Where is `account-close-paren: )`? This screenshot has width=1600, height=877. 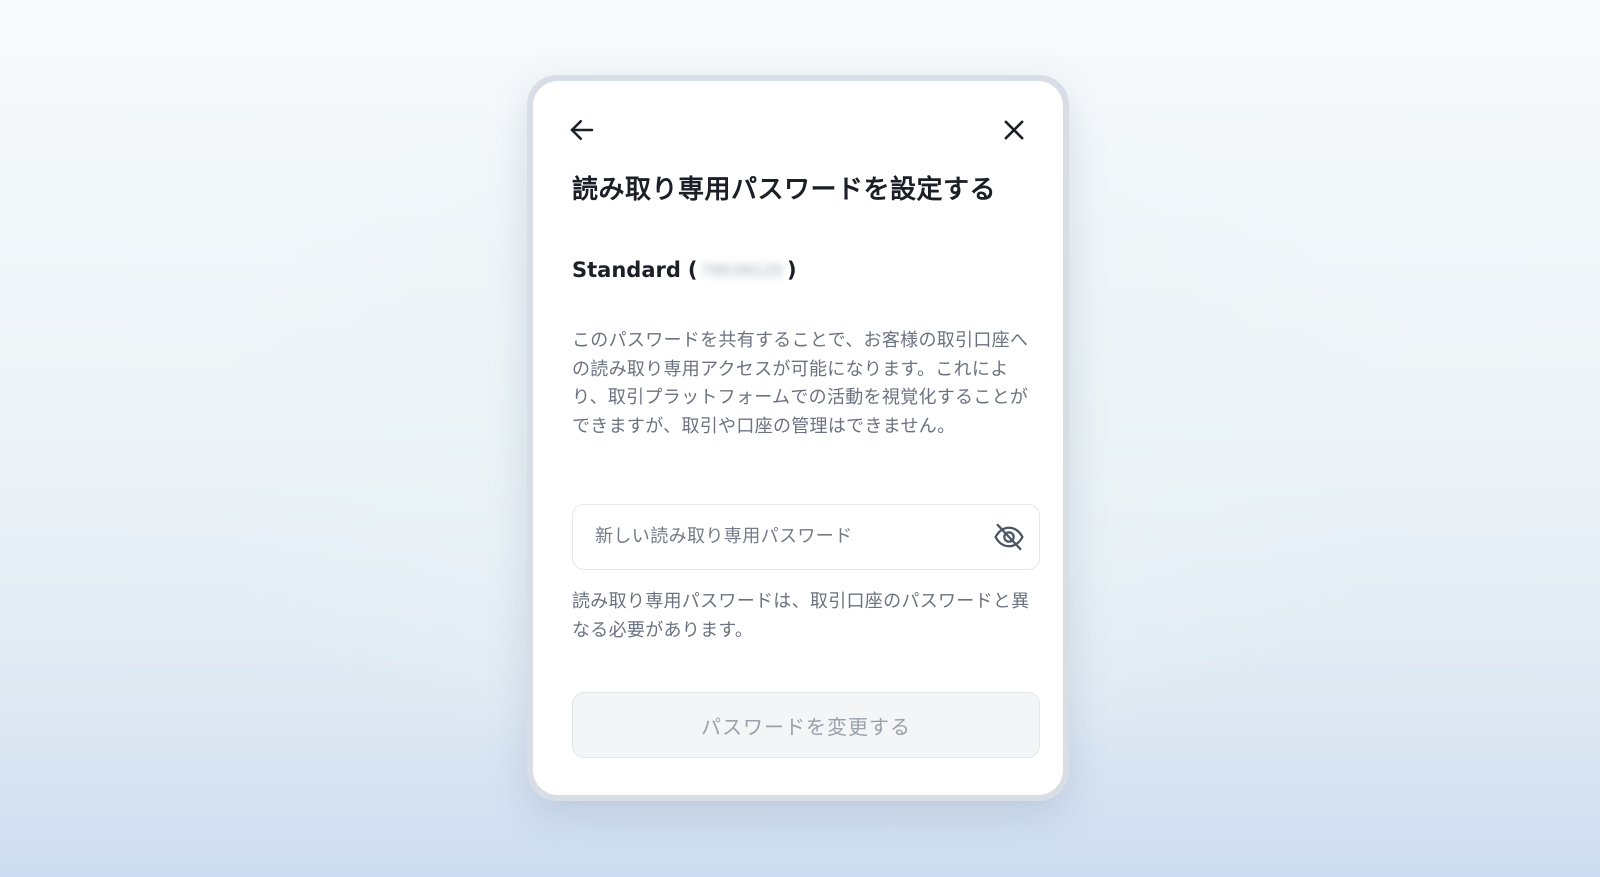
account-close-paren: ) is located at coordinates (791, 270).